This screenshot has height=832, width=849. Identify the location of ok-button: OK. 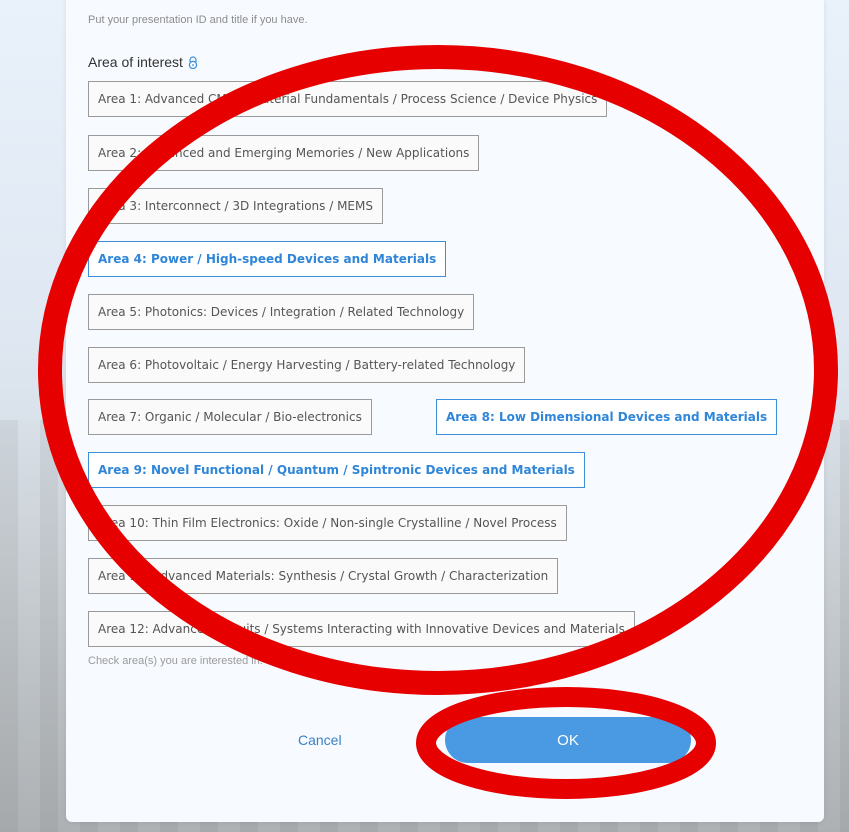
(568, 740).